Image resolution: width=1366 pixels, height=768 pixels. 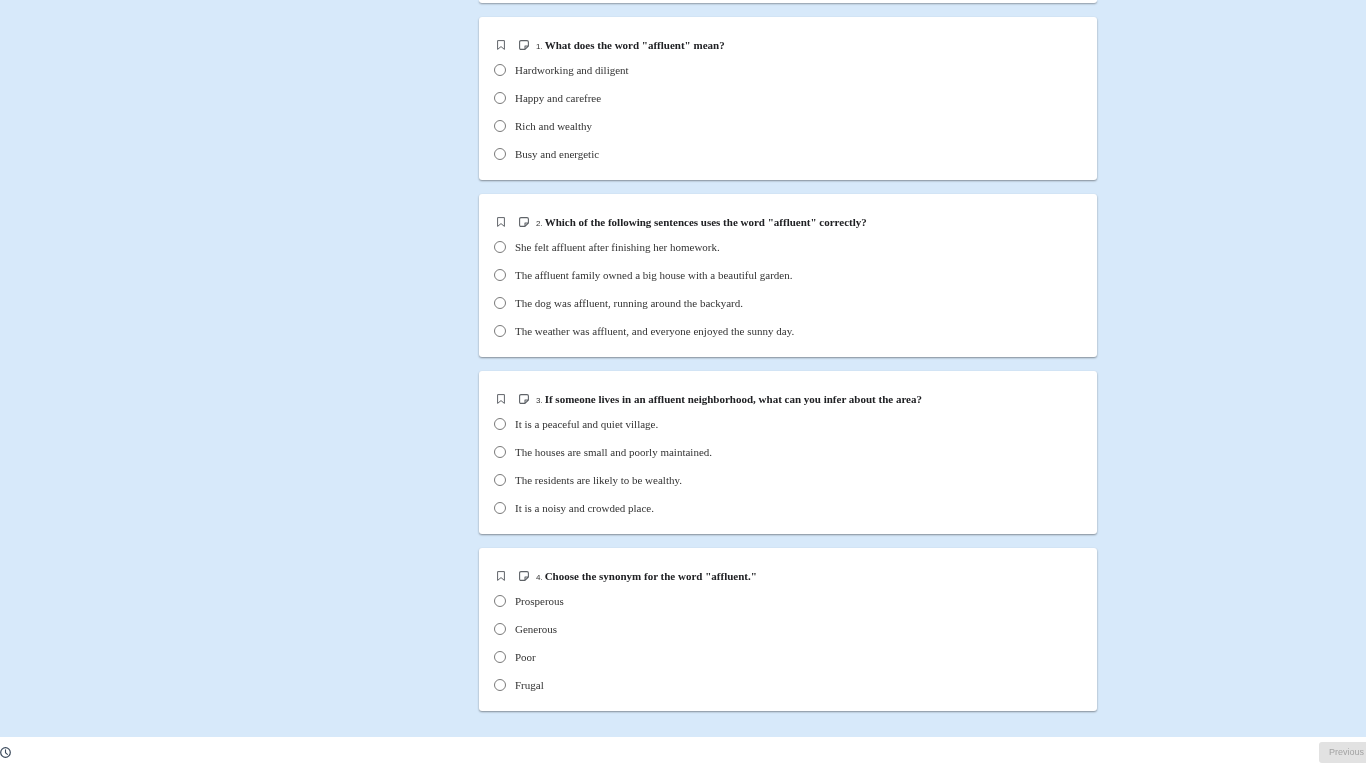 What do you see at coordinates (617, 247) in the screenshot?
I see `option-label: She felt affluent after finishing her homework.` at bounding box center [617, 247].